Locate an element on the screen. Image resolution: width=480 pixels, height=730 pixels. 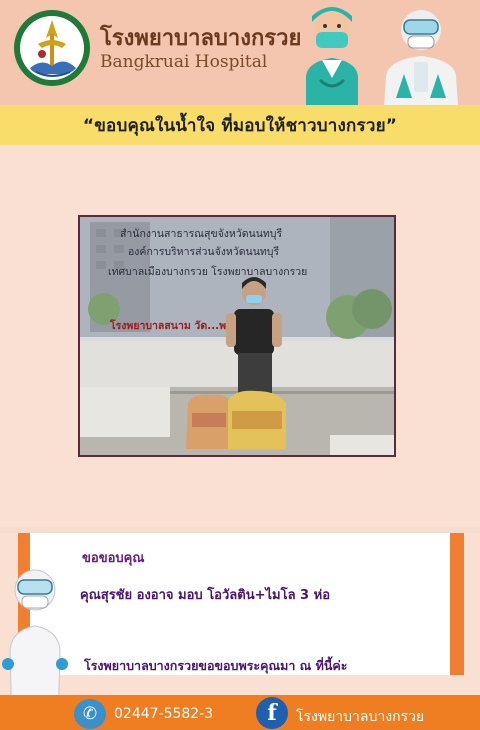
header: โรงพยาบาลบางกรวย Bangkruai Hospital is located at coordinates (240, 52).